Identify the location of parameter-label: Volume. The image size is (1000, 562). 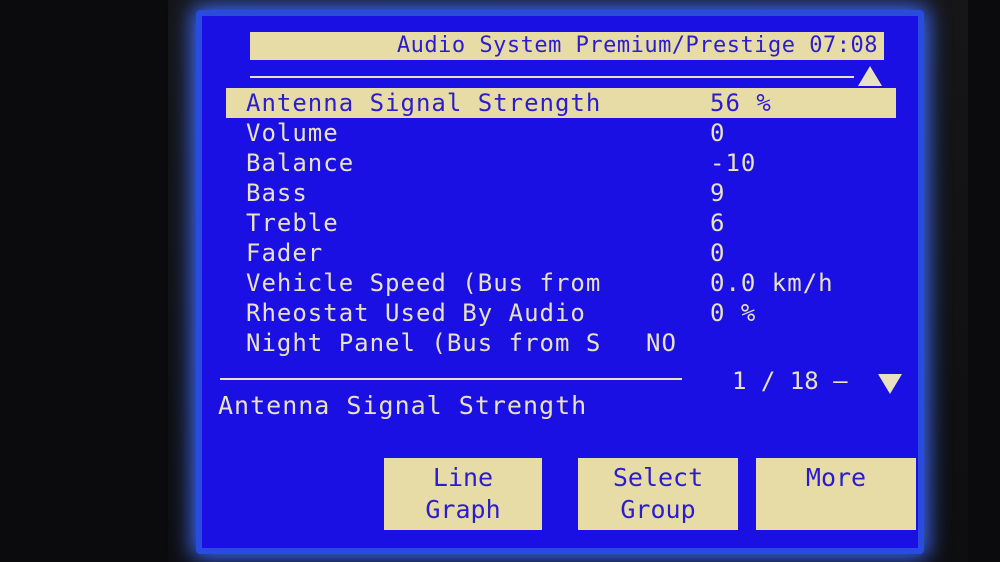
(292, 133).